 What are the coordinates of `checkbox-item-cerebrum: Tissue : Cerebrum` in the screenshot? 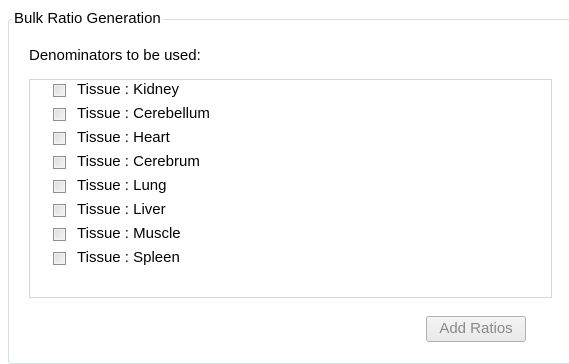 It's located at (126, 162).